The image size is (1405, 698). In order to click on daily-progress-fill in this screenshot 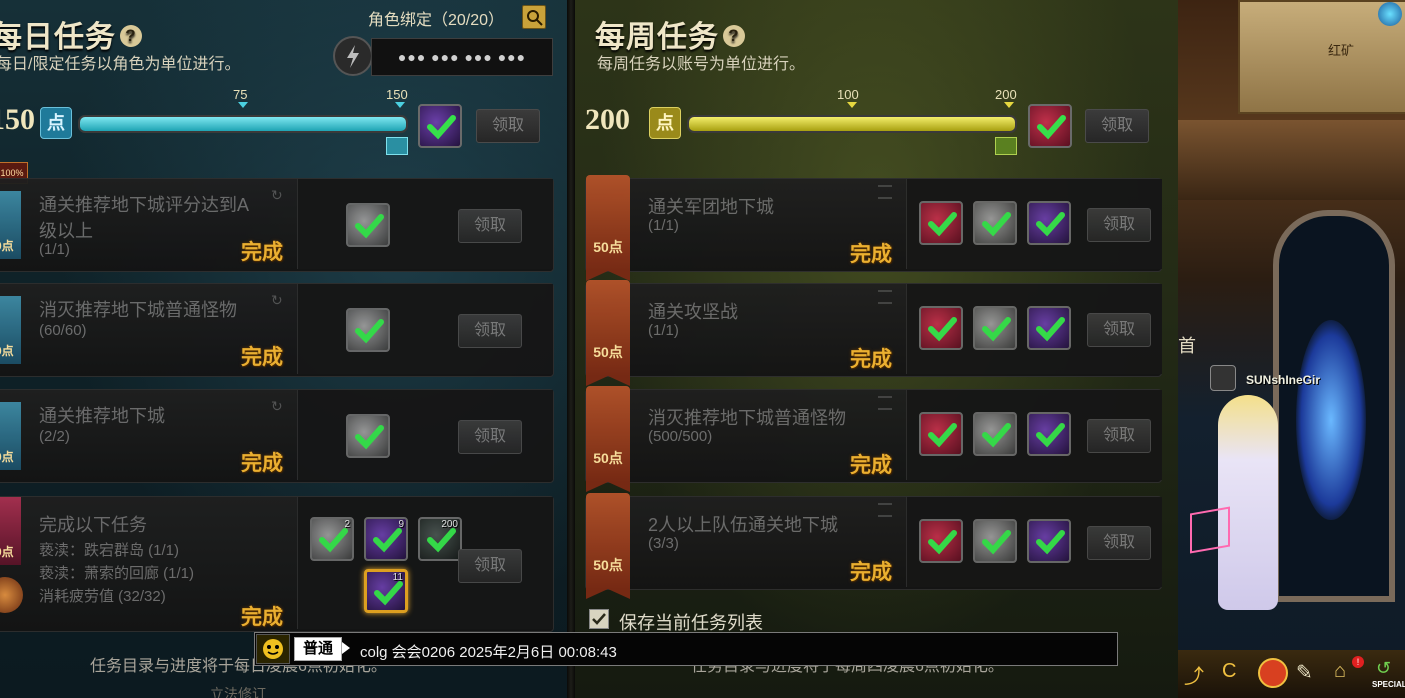, I will do `click(243, 124)`.